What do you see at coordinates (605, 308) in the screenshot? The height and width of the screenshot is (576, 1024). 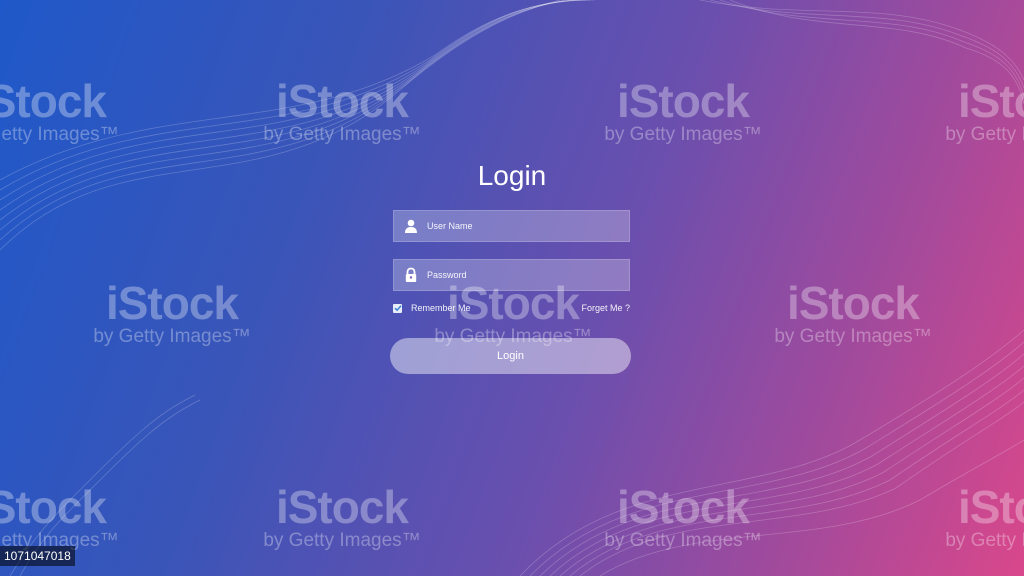 I see `forgot-link: Forget Me ?` at bounding box center [605, 308].